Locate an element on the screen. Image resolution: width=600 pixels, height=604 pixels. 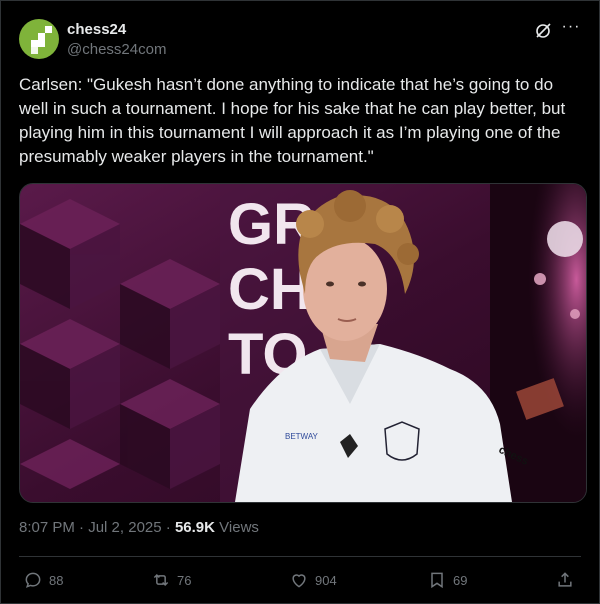
avatar is located at coordinates (39, 39).